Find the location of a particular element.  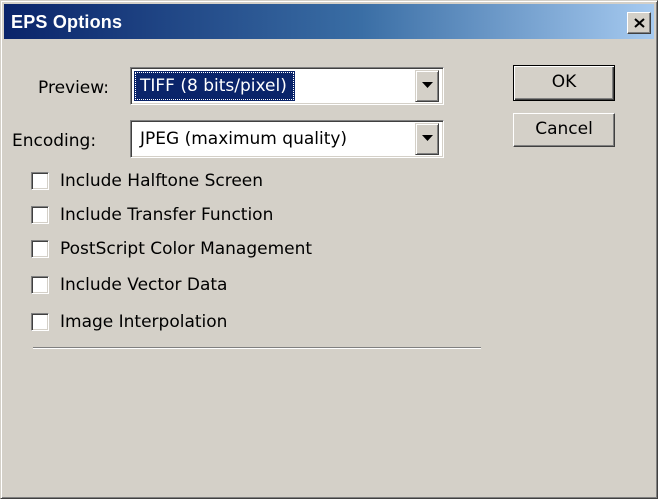

separator is located at coordinates (257, 348).